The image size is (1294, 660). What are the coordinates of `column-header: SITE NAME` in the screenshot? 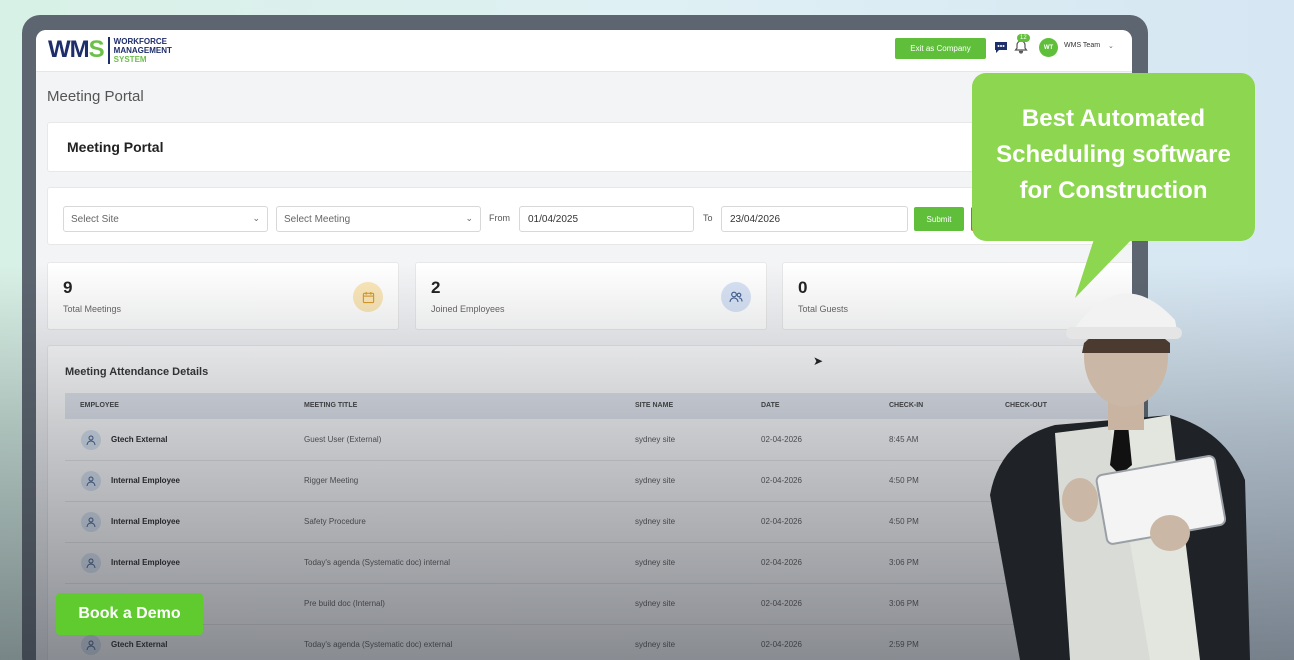 It's located at (654, 405).